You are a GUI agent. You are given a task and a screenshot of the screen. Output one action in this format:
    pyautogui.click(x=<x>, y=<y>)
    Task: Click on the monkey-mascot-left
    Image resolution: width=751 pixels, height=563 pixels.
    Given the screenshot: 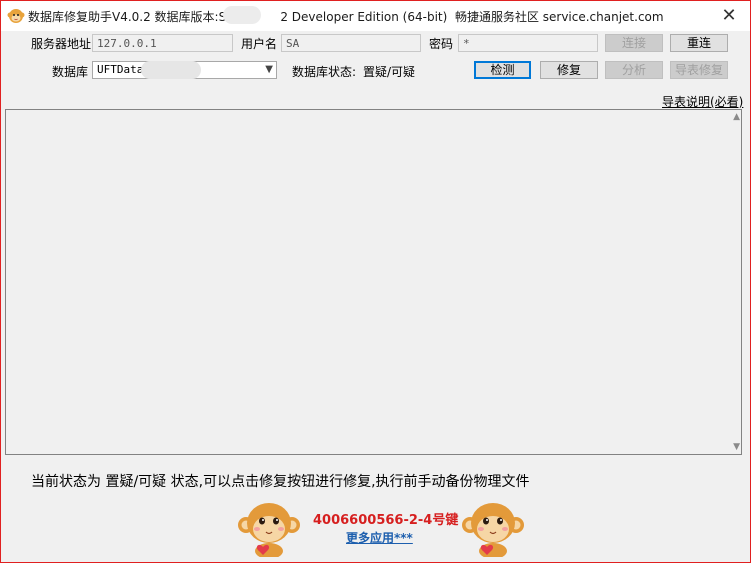 What is the action you would take?
    pyautogui.click(x=269, y=530)
    